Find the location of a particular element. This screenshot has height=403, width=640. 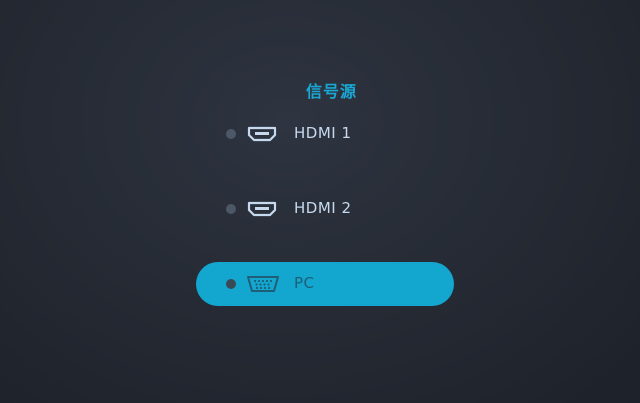

source-item-pc: PC is located at coordinates (325, 284).